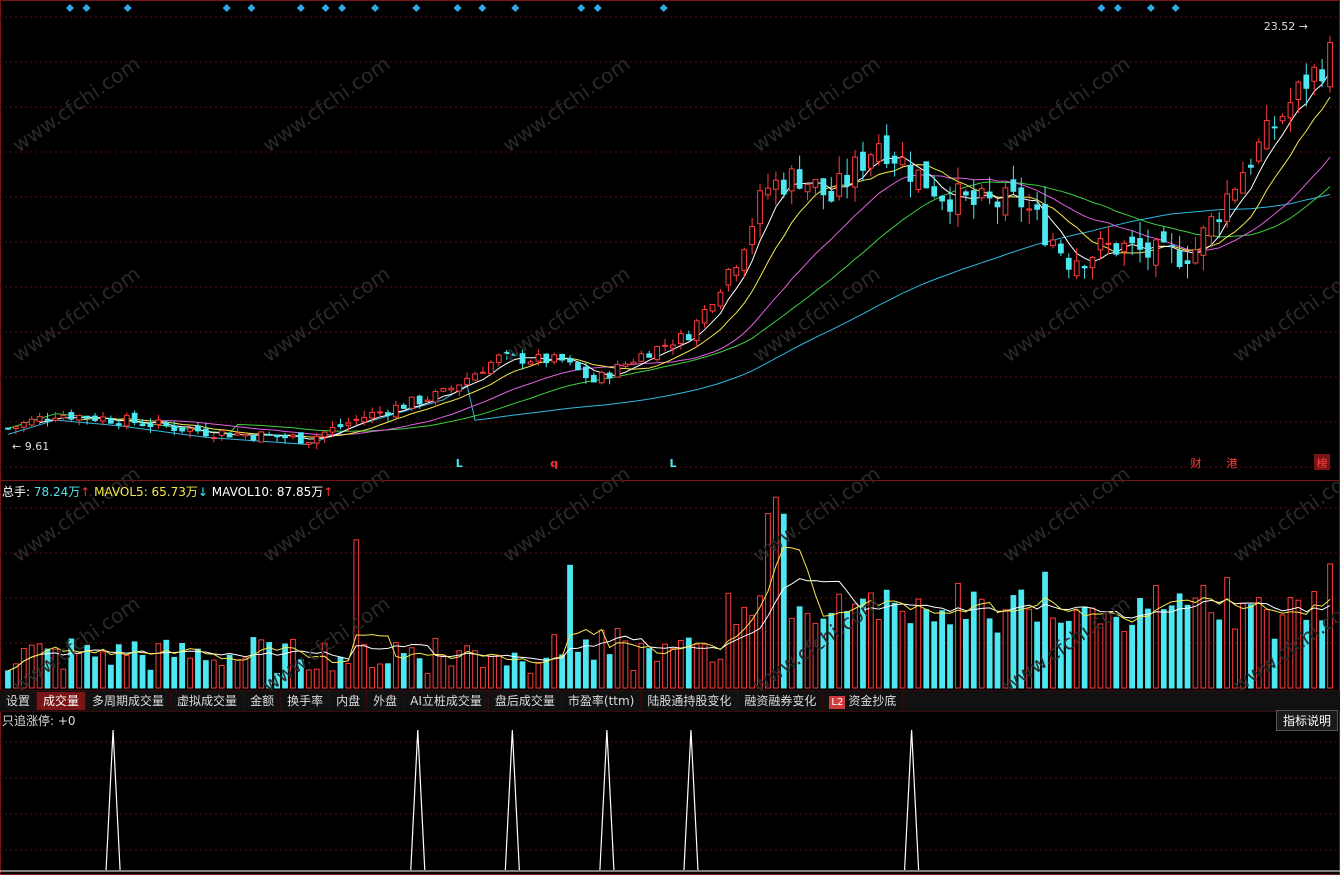  What do you see at coordinates (459, 463) in the screenshot?
I see `signal-marker: L` at bounding box center [459, 463].